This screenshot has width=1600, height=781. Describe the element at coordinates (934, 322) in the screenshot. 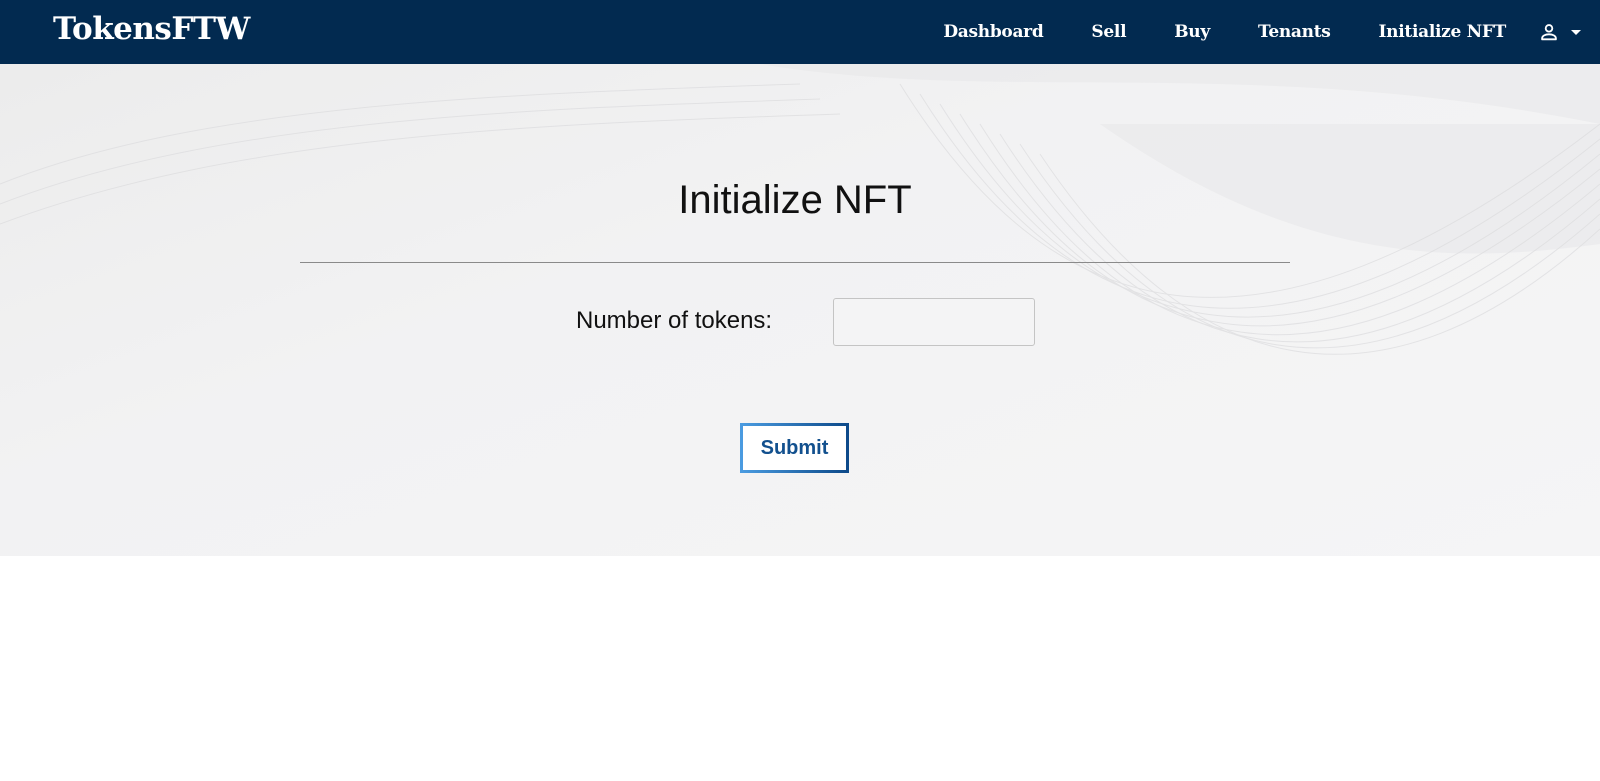

I see `tokens-input` at that location.